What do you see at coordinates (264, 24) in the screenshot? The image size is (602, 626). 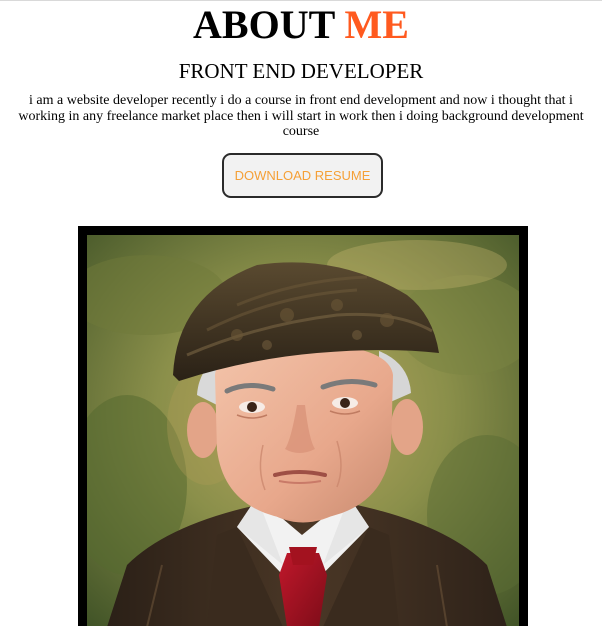 I see `title-main: ABOUT` at bounding box center [264, 24].